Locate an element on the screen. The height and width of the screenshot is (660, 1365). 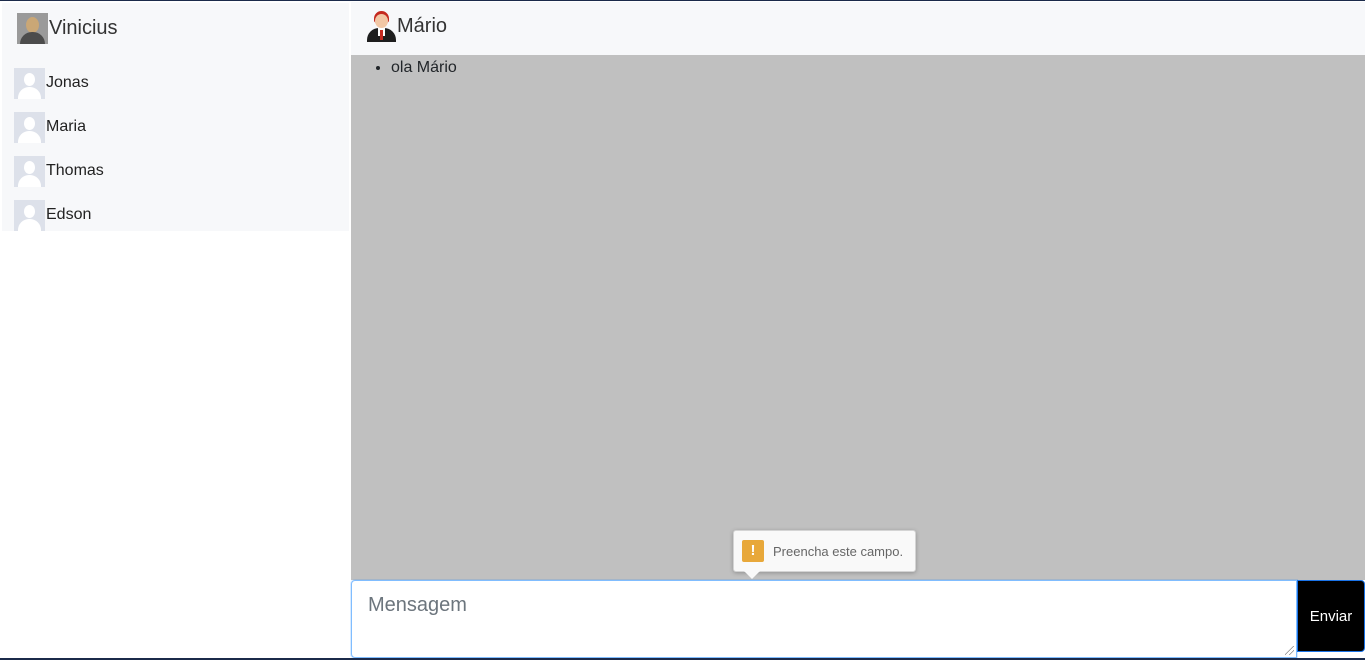
contact-list: Jonas Maria Thomas Edson is located at coordinates (179, 149).